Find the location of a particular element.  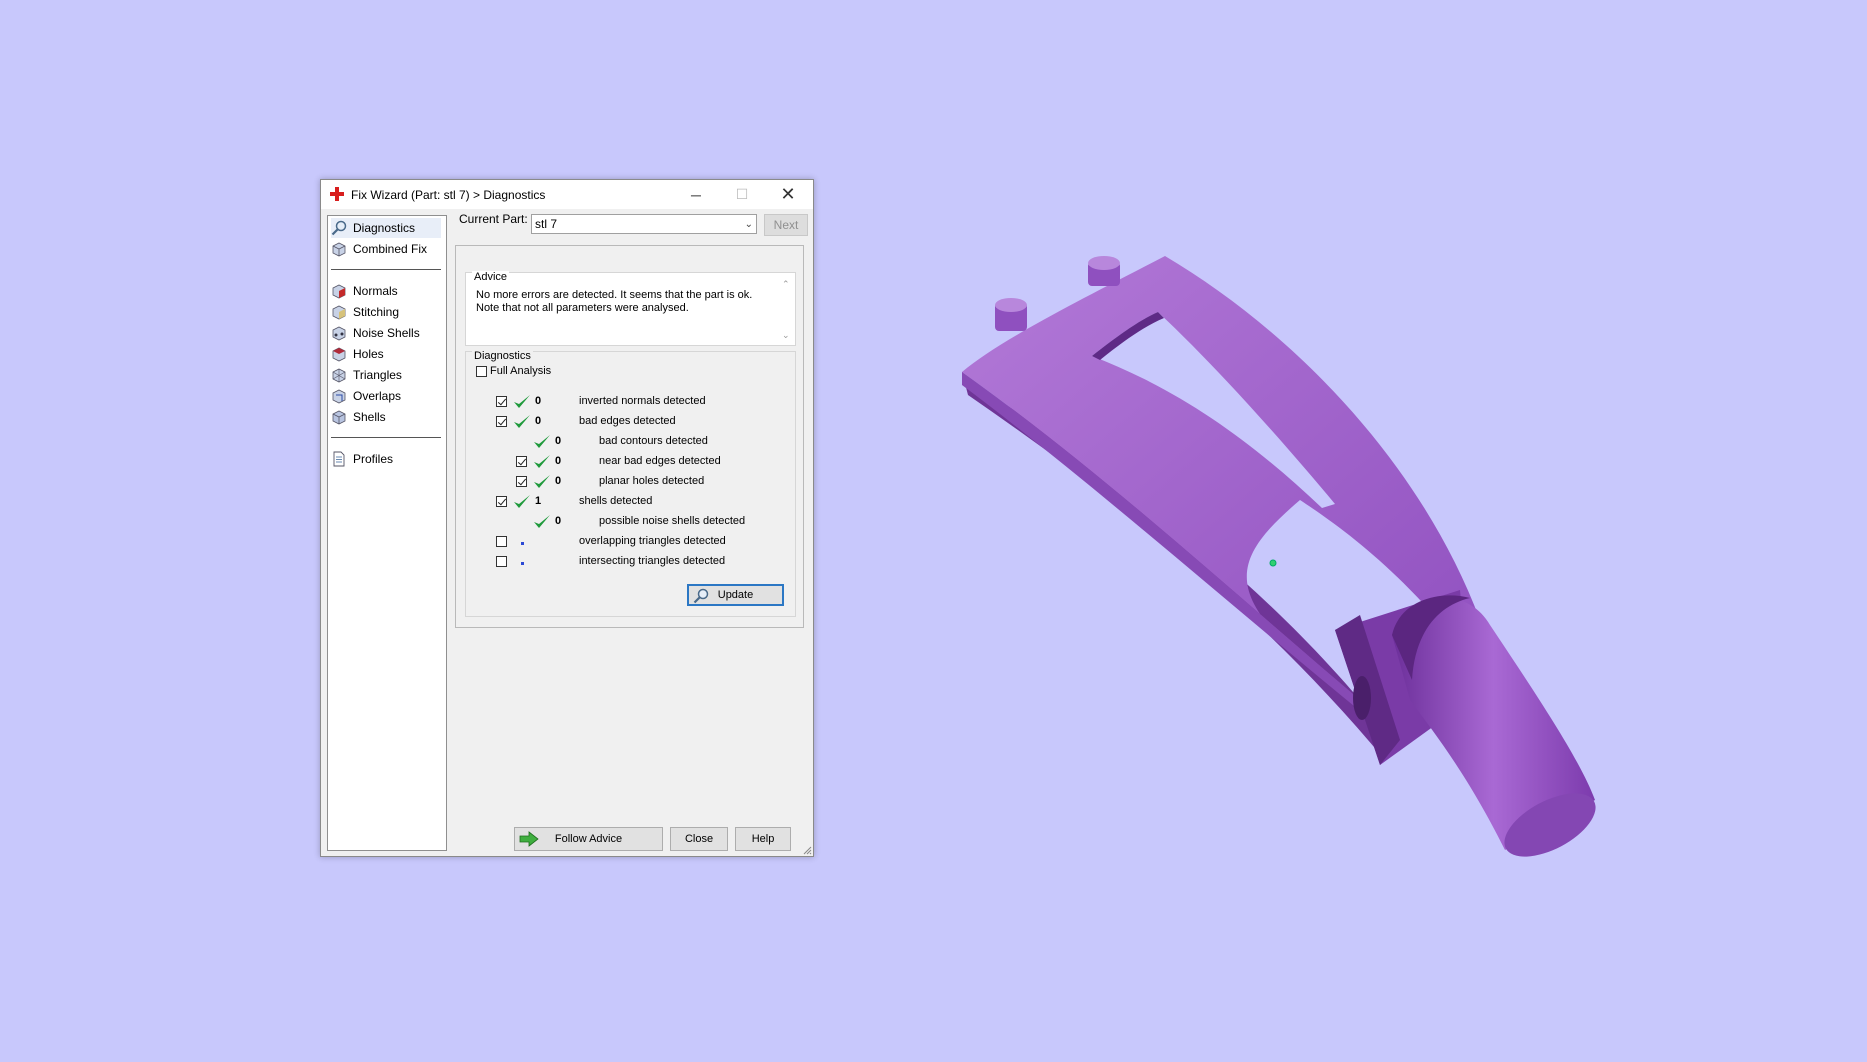

nav-item-shells: Shells is located at coordinates (386, 417).